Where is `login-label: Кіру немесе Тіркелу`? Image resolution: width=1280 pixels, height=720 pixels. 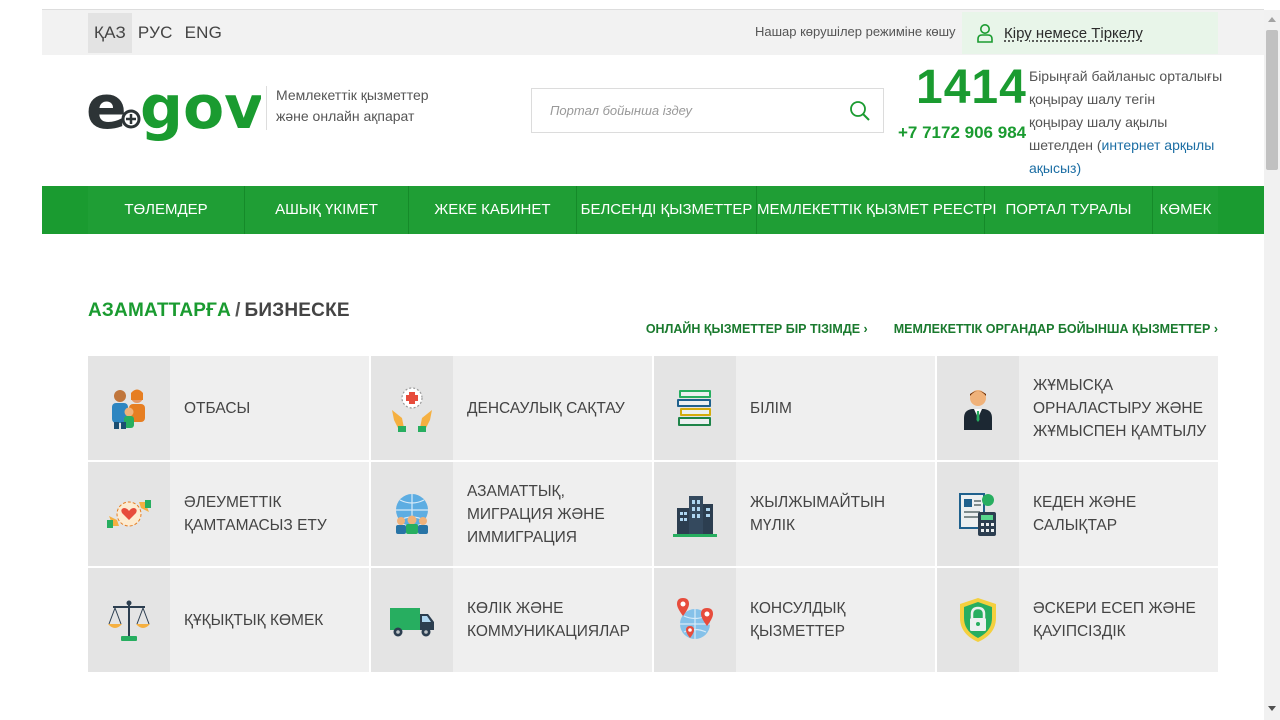
login-label: Кіру немесе Тіркелу is located at coordinates (1073, 33).